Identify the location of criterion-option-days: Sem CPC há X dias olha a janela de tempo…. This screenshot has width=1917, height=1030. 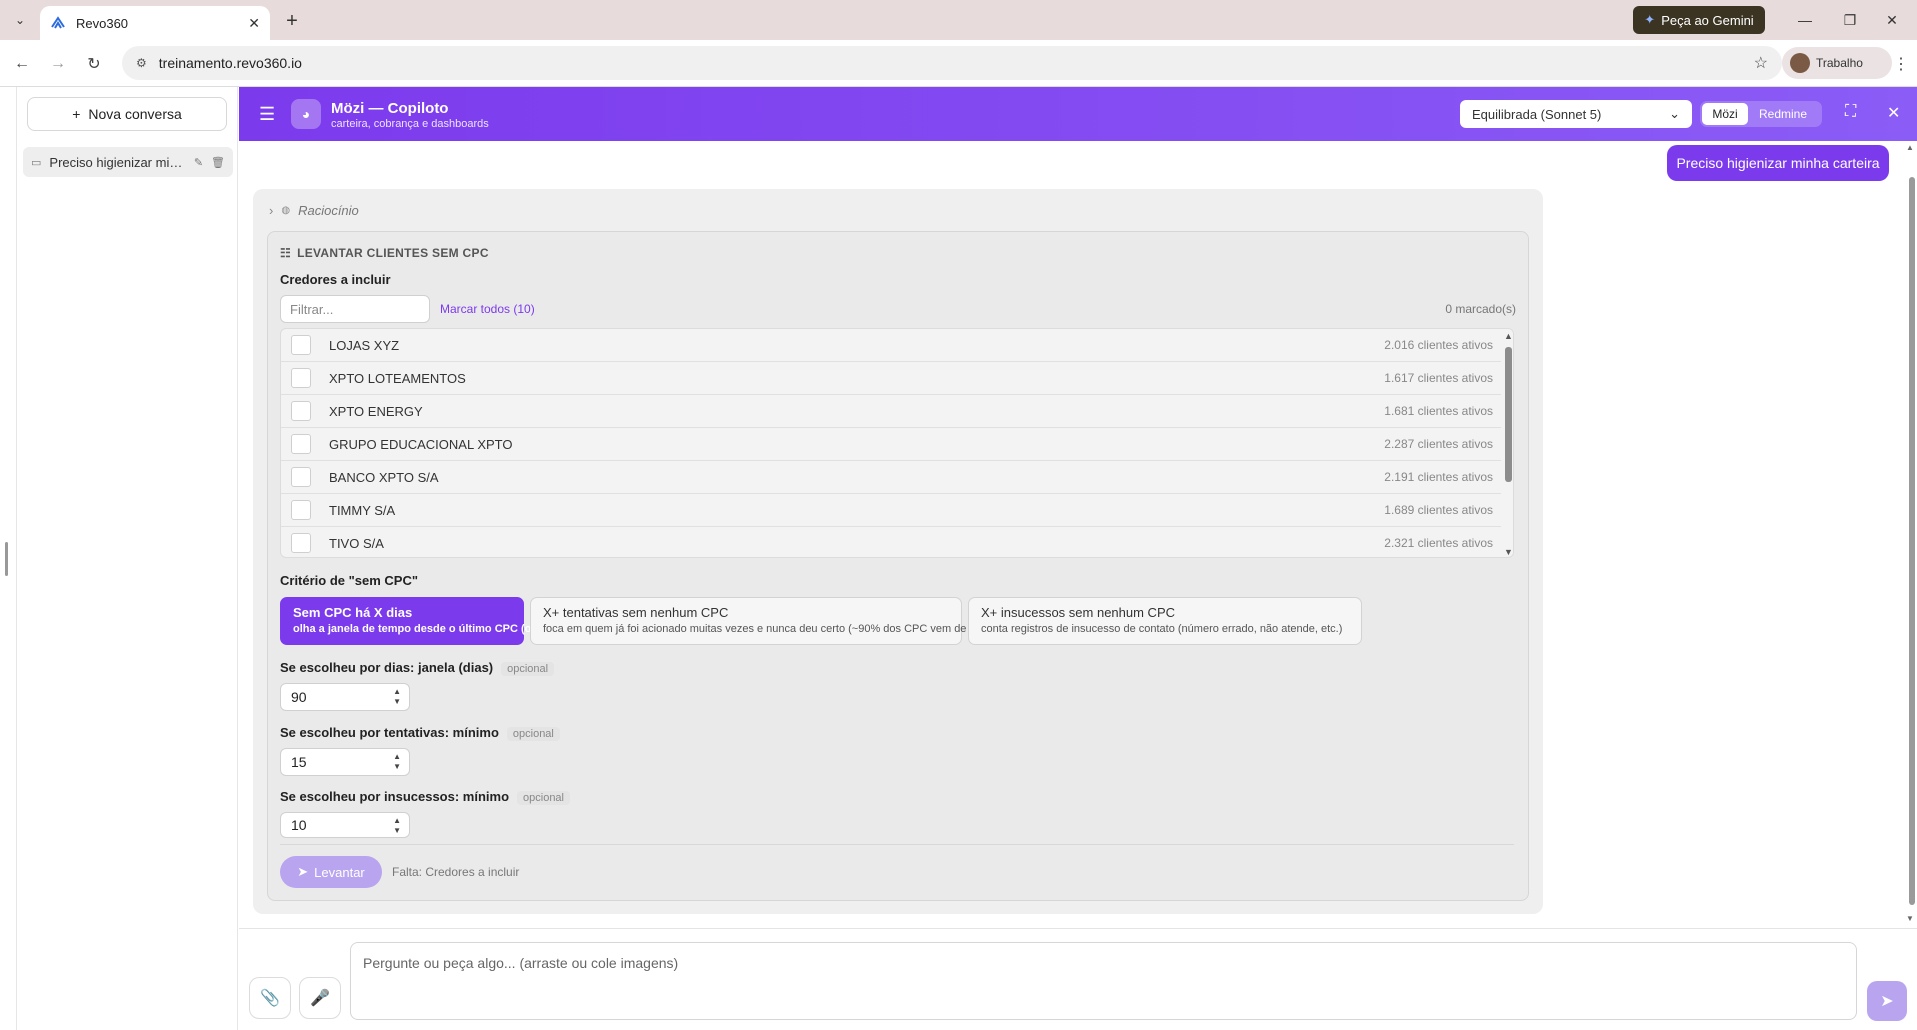
(428, 621).